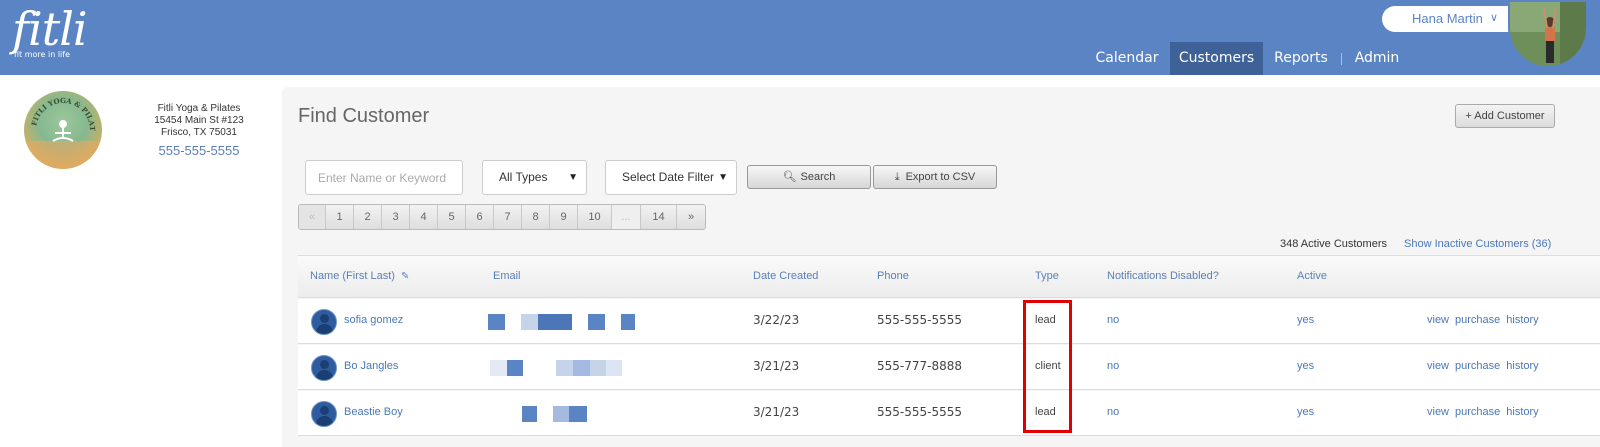  I want to click on logo-wordmark: fitli, so click(50, 29).